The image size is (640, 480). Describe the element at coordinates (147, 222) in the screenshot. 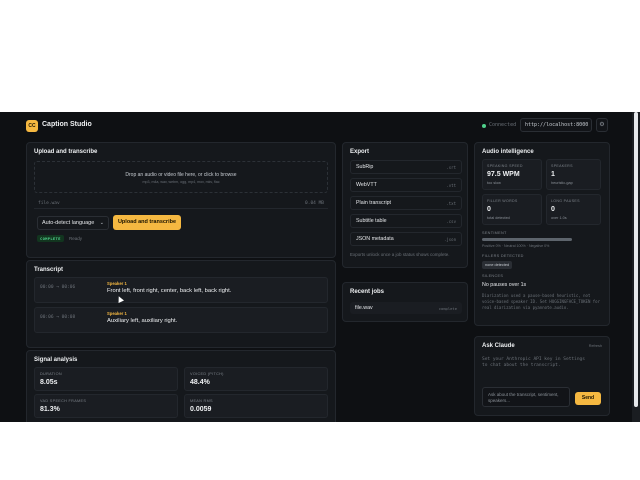

I see `upload-transcribe-button: Upload and transcribe` at that location.